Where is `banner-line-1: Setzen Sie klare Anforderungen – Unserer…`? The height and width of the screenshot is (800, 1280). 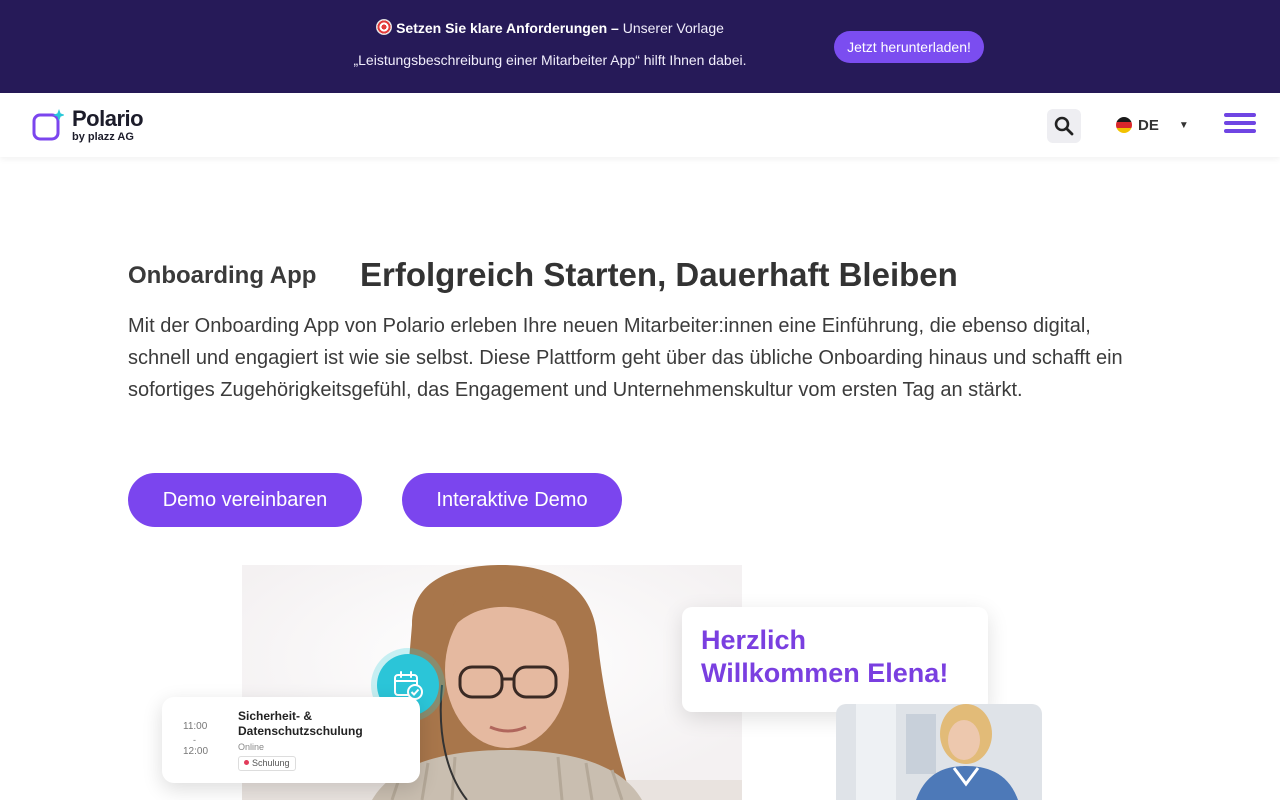 banner-line-1: Setzen Sie klare Anforderungen – Unserer… is located at coordinates (550, 27).